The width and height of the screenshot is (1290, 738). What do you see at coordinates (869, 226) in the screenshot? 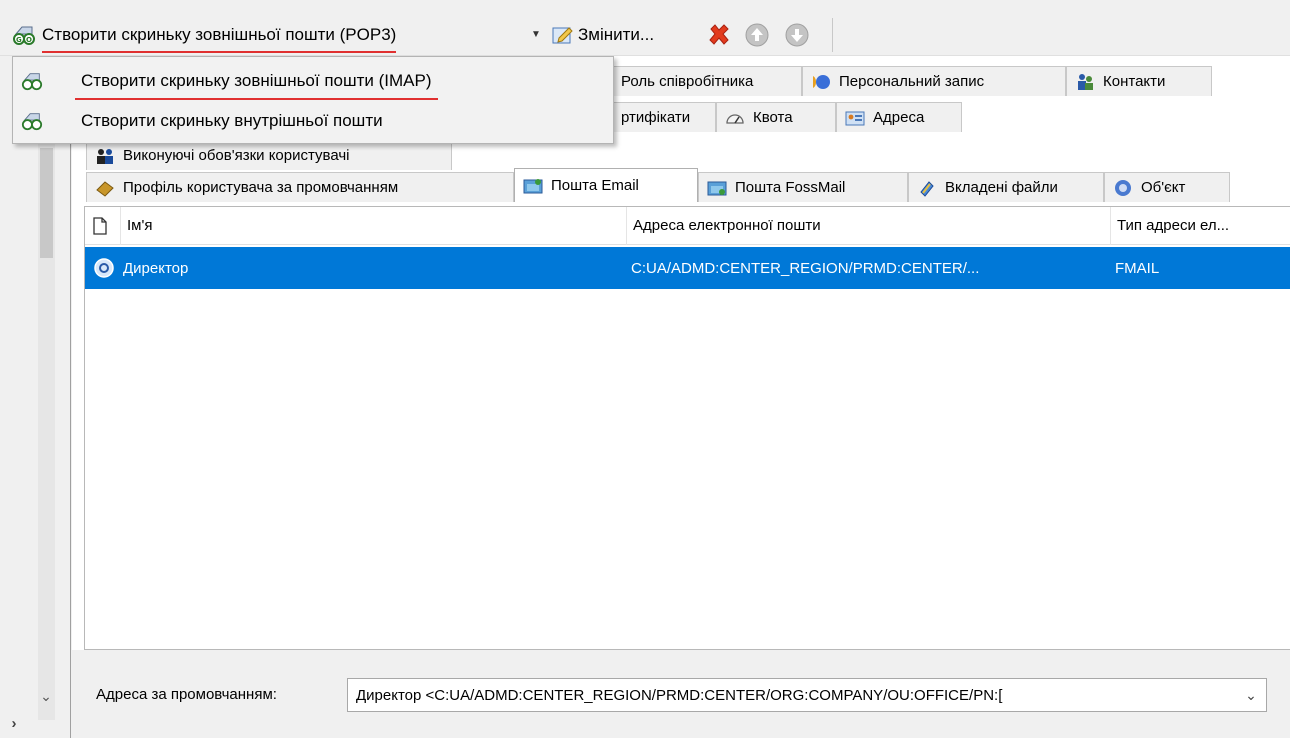
I see `column-header-address: Адреса електронної пошти` at bounding box center [869, 226].